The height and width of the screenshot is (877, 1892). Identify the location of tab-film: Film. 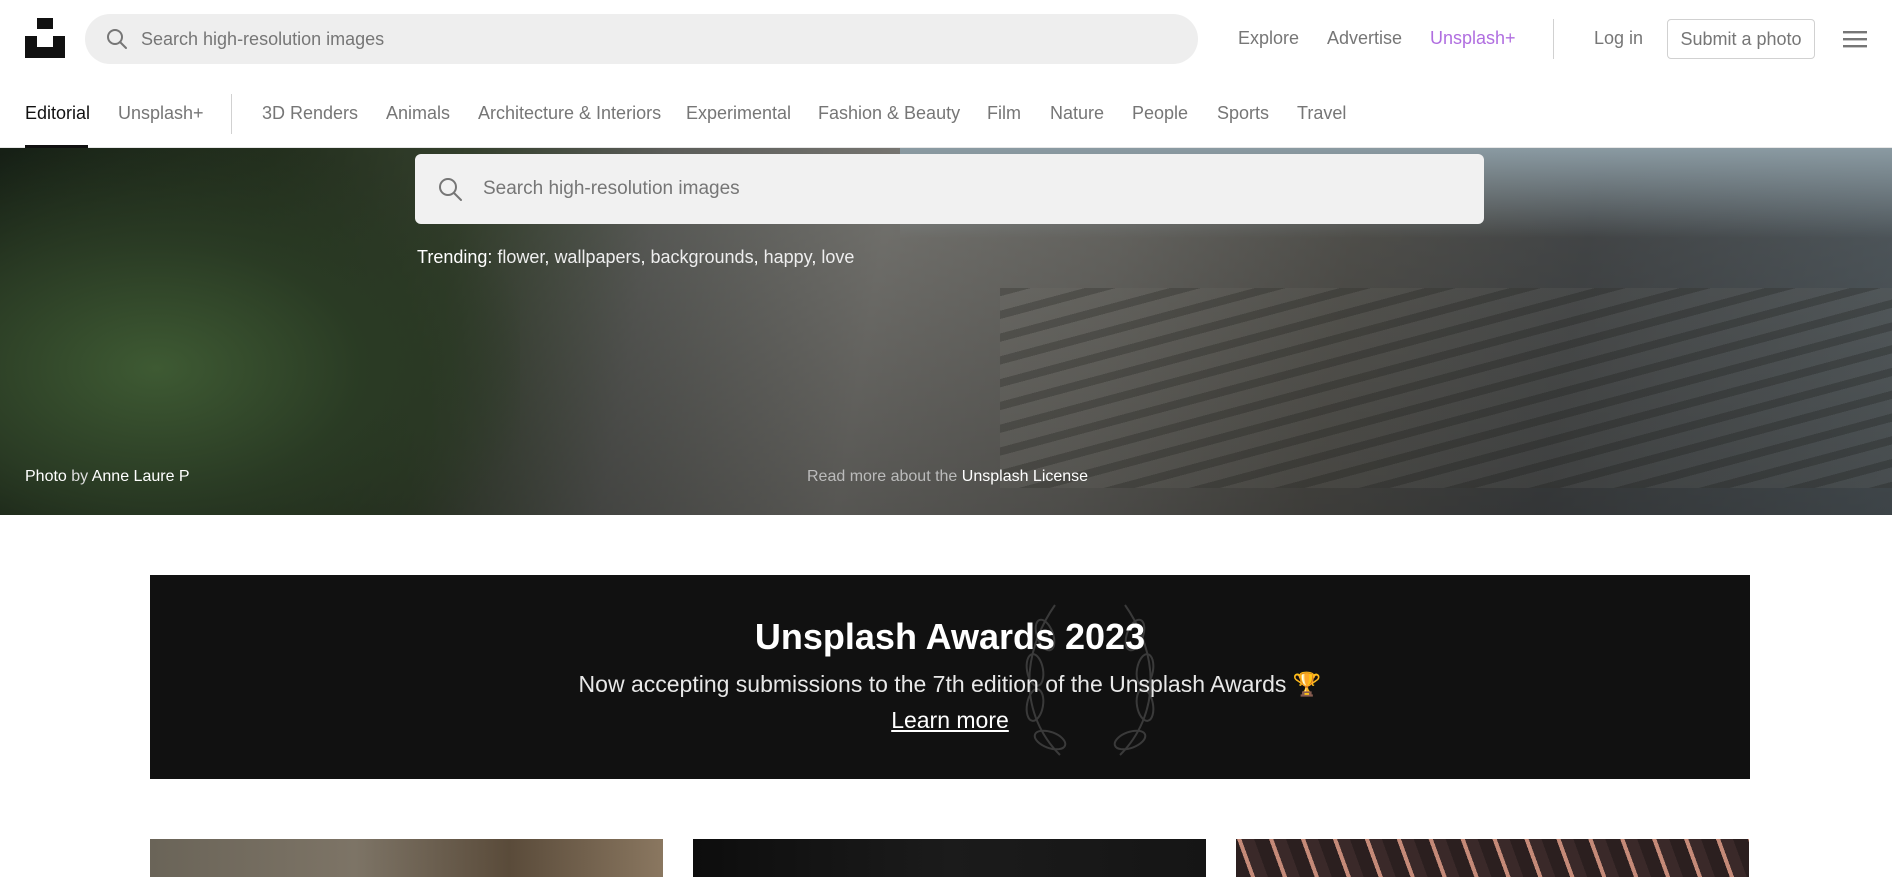
(1004, 113).